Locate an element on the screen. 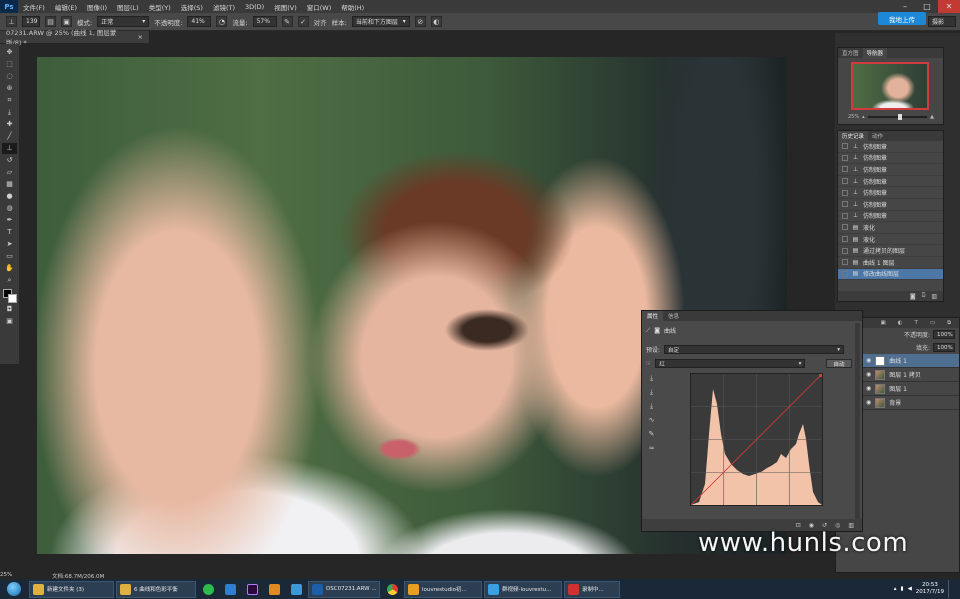 The width and height of the screenshot is (960, 599). pen-tool-icon: ✒ is located at coordinates (9, 220).